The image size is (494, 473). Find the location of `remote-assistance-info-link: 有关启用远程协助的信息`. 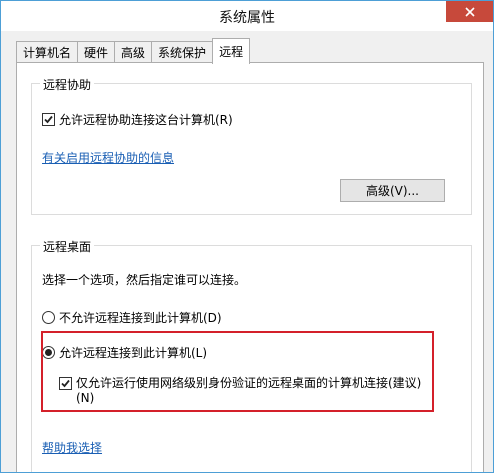

remote-assistance-info-link: 有关启用远程协助的信息 is located at coordinates (108, 157).